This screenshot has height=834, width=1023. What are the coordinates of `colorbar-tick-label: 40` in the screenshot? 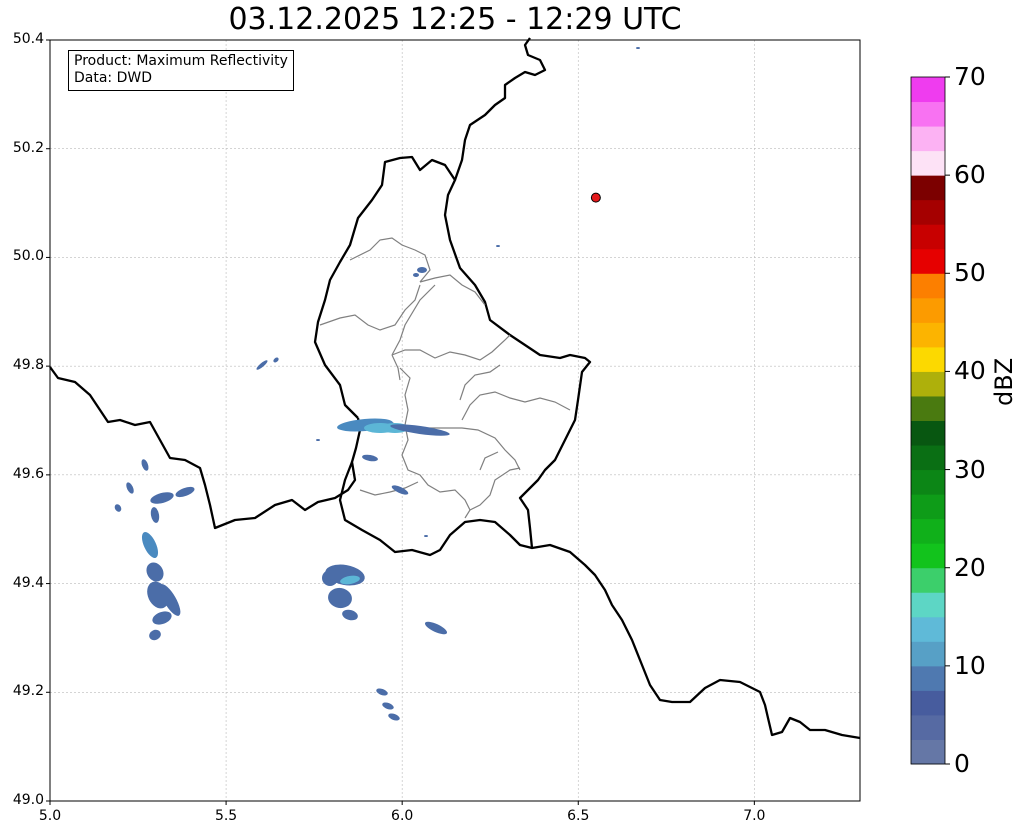 It's located at (970, 371).